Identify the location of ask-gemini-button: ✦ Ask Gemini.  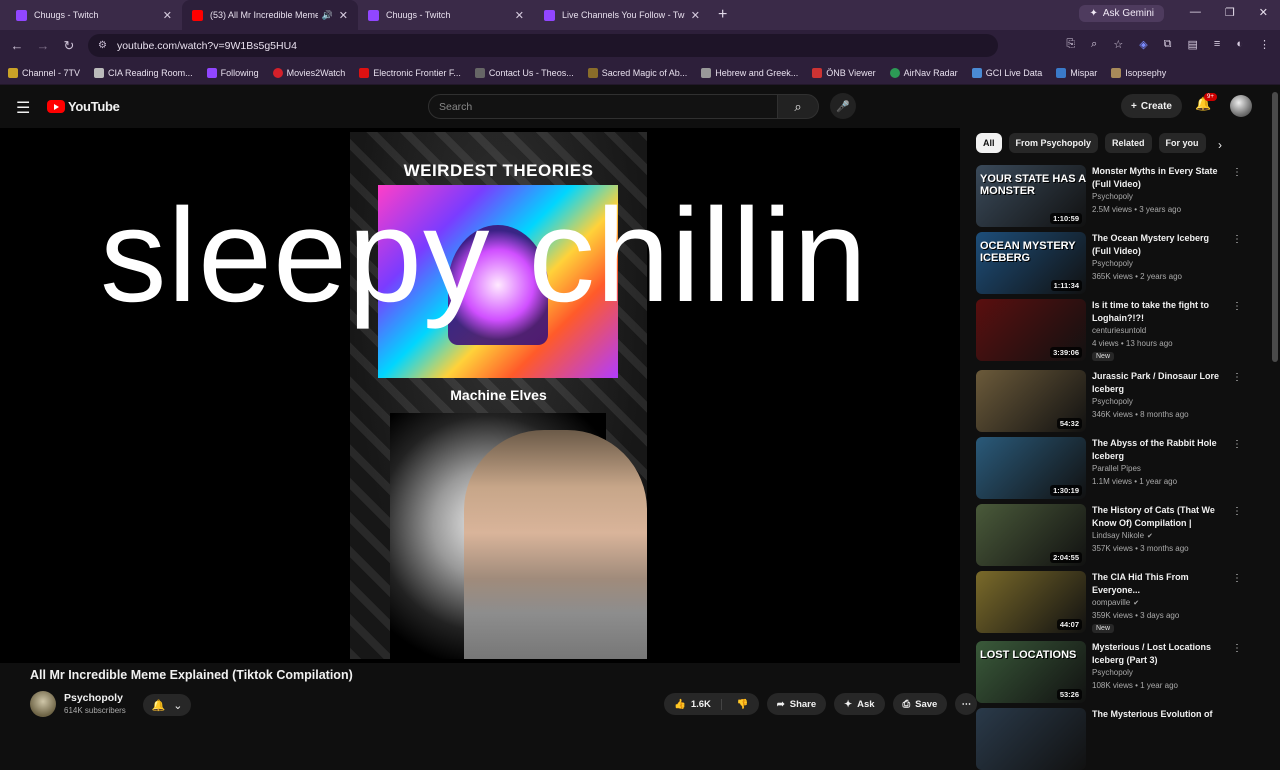
(1121, 13).